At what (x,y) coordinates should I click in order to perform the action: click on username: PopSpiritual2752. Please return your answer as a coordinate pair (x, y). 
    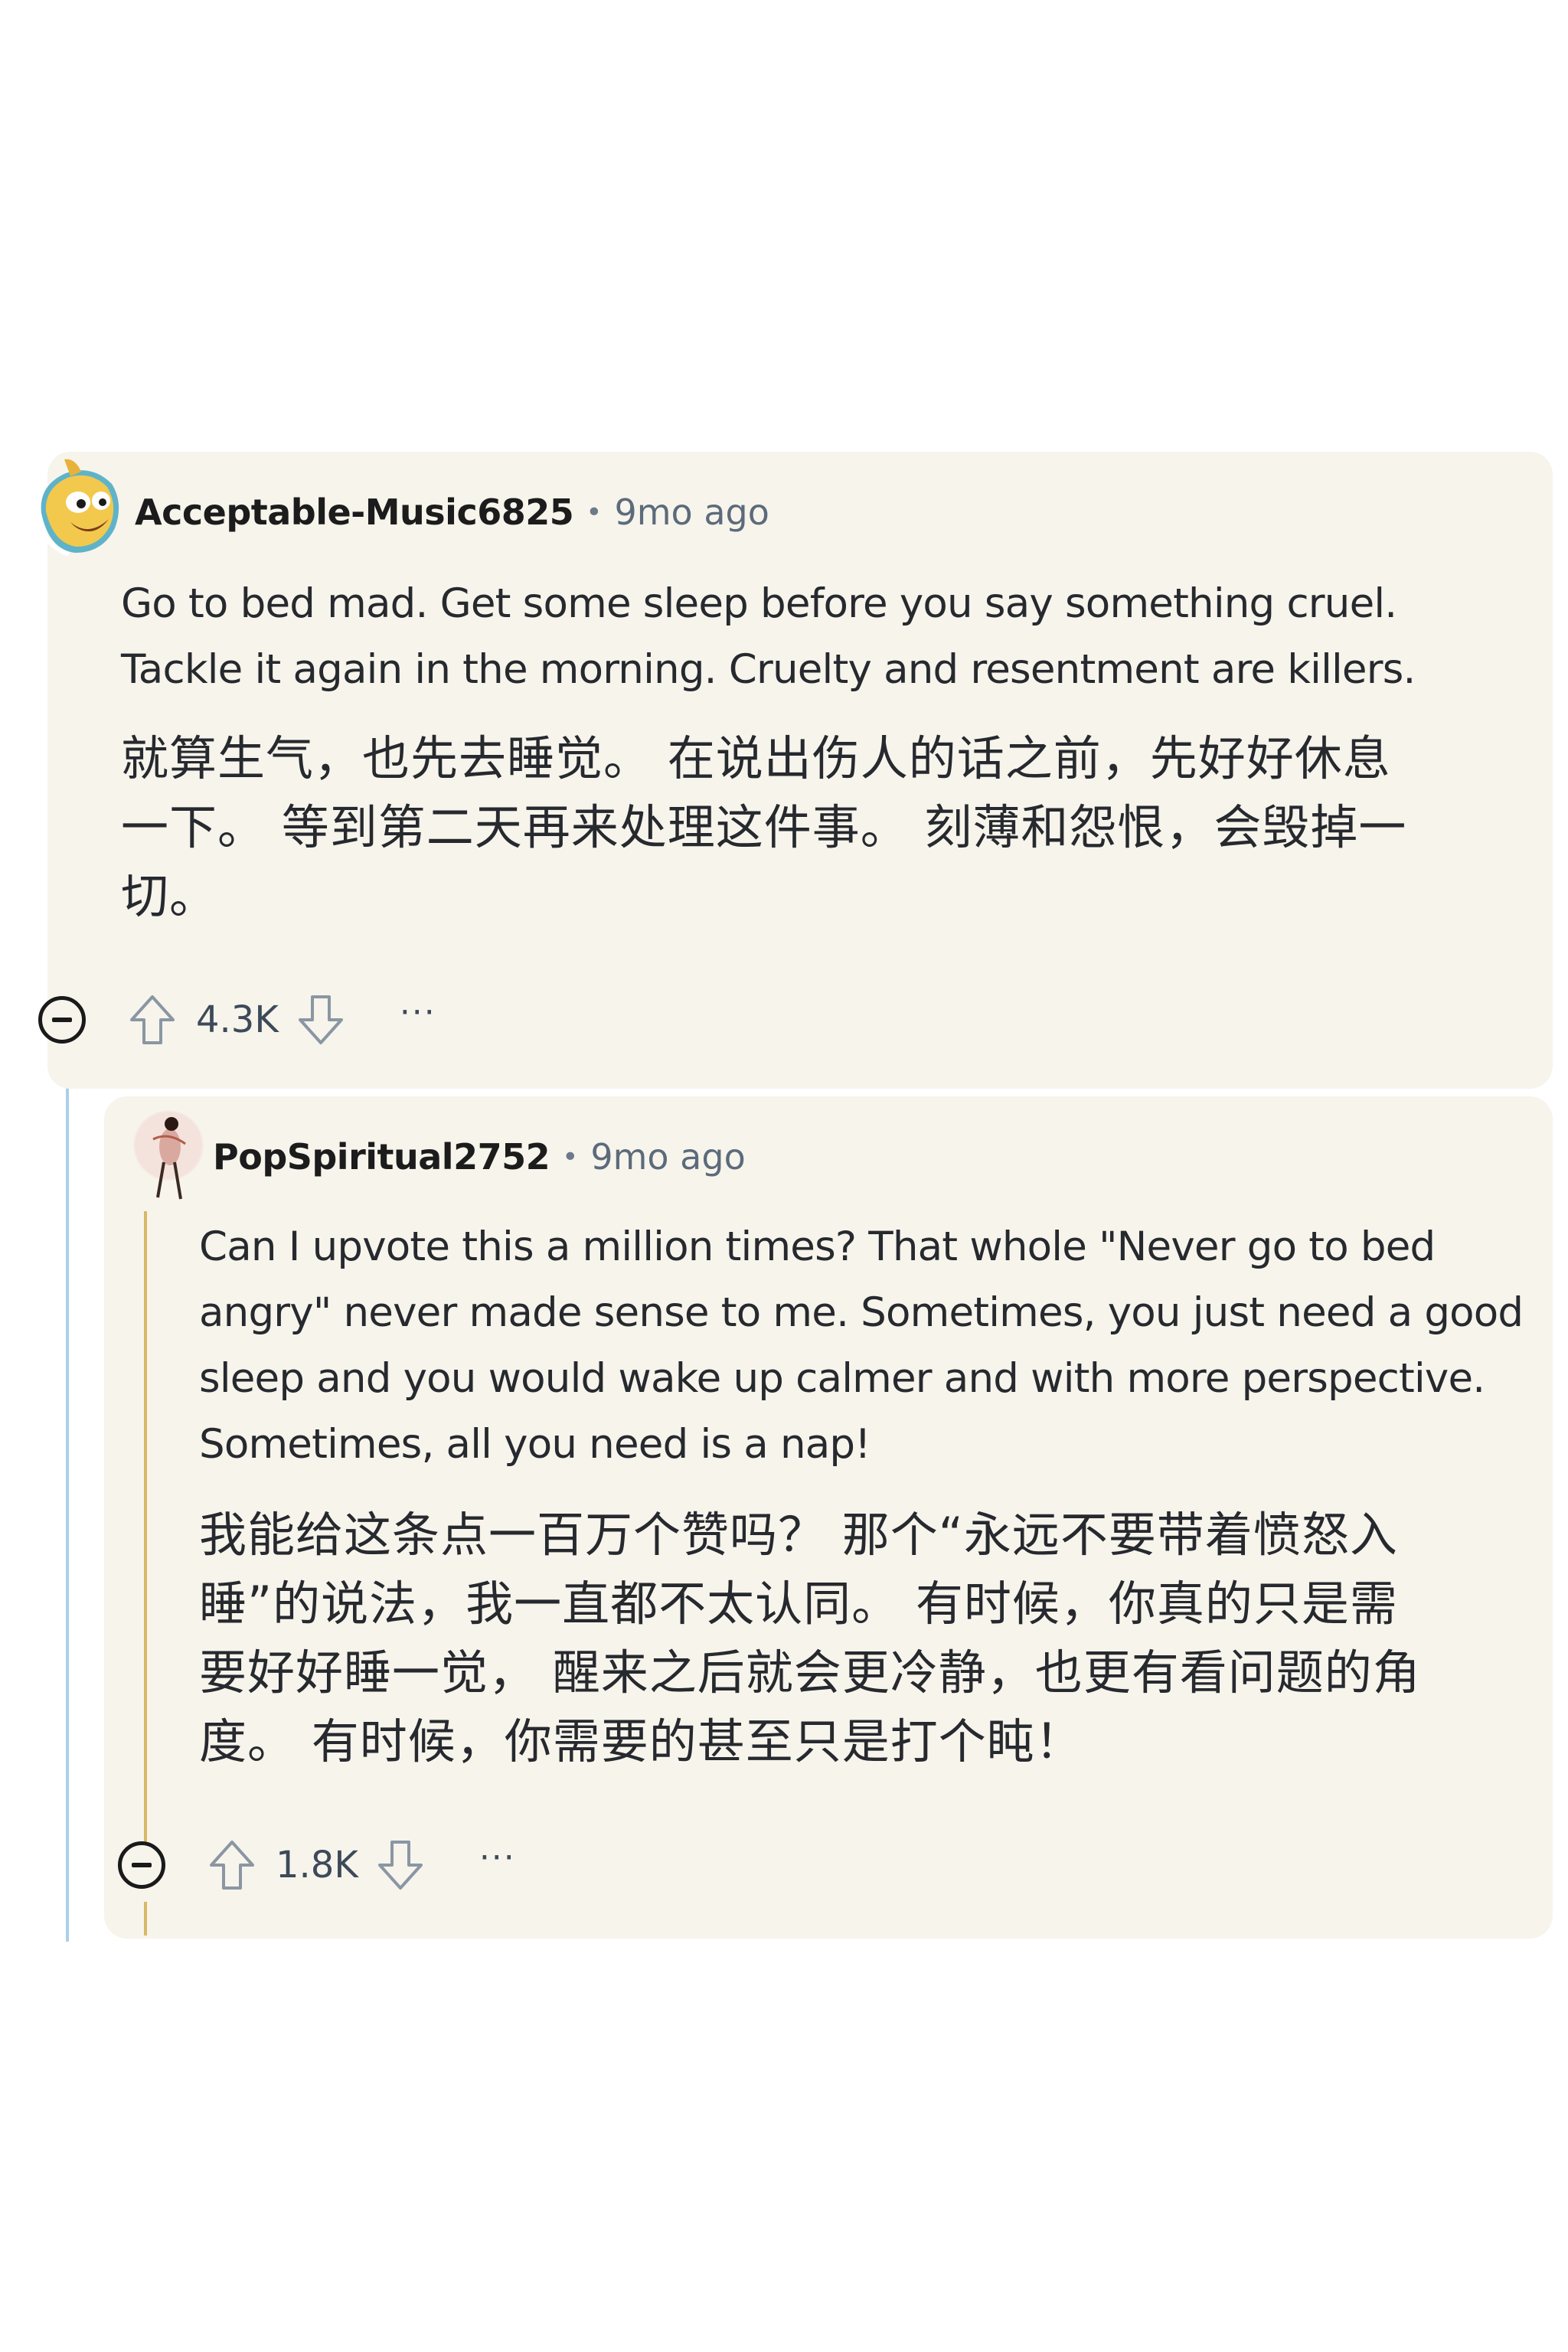
    Looking at the image, I should click on (381, 1157).